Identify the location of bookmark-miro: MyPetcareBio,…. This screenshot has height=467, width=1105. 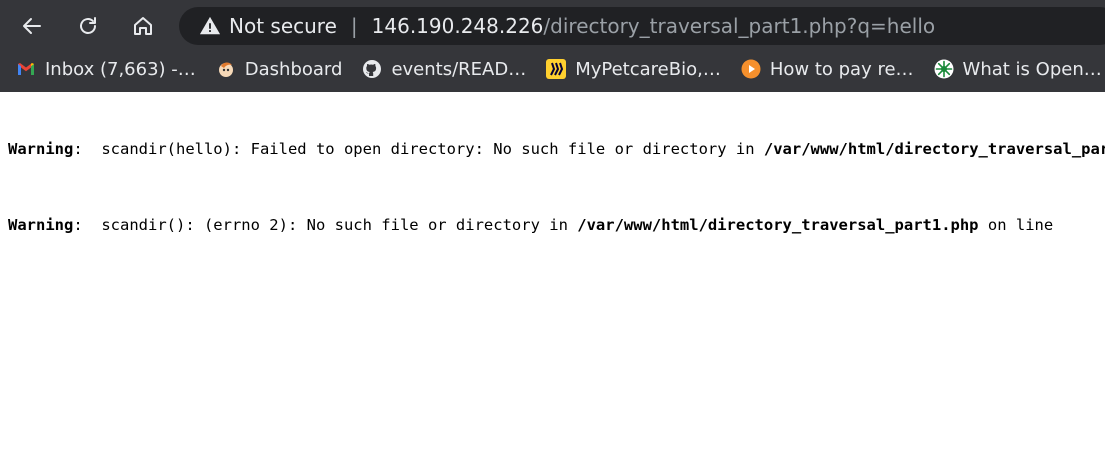
(633, 69).